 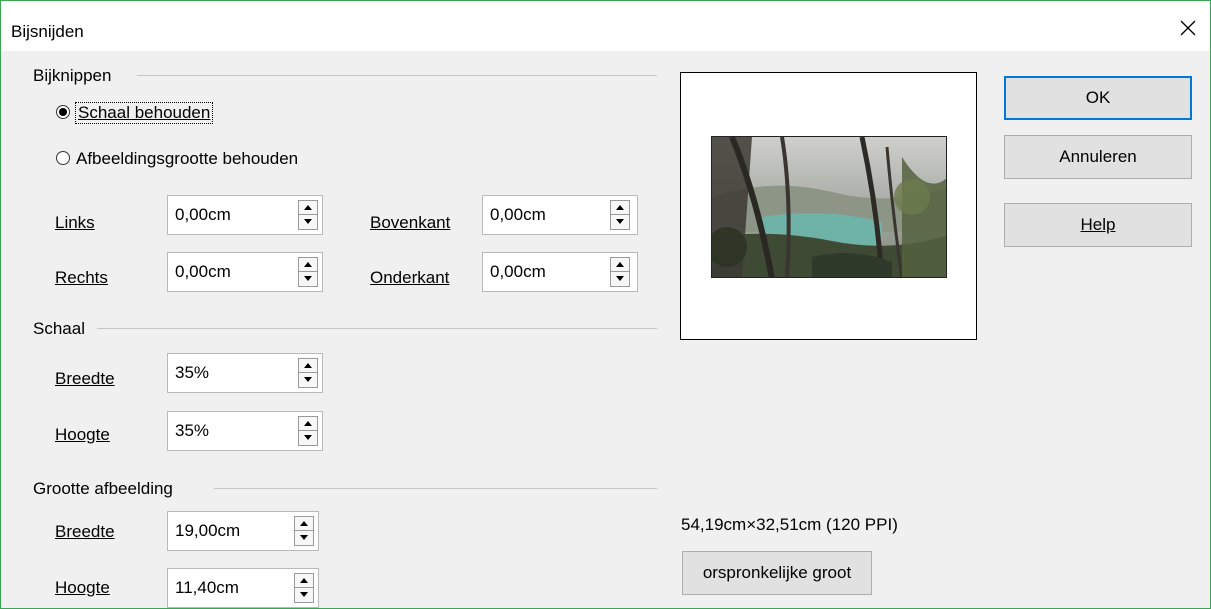 I want to click on right-spinner, so click(x=308, y=272).